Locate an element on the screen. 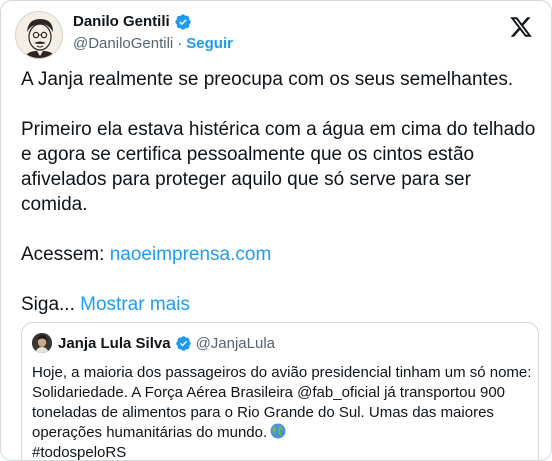 Image resolution: width=552 pixels, height=461 pixels. external-link: naoeimprensa.com is located at coordinates (191, 254).